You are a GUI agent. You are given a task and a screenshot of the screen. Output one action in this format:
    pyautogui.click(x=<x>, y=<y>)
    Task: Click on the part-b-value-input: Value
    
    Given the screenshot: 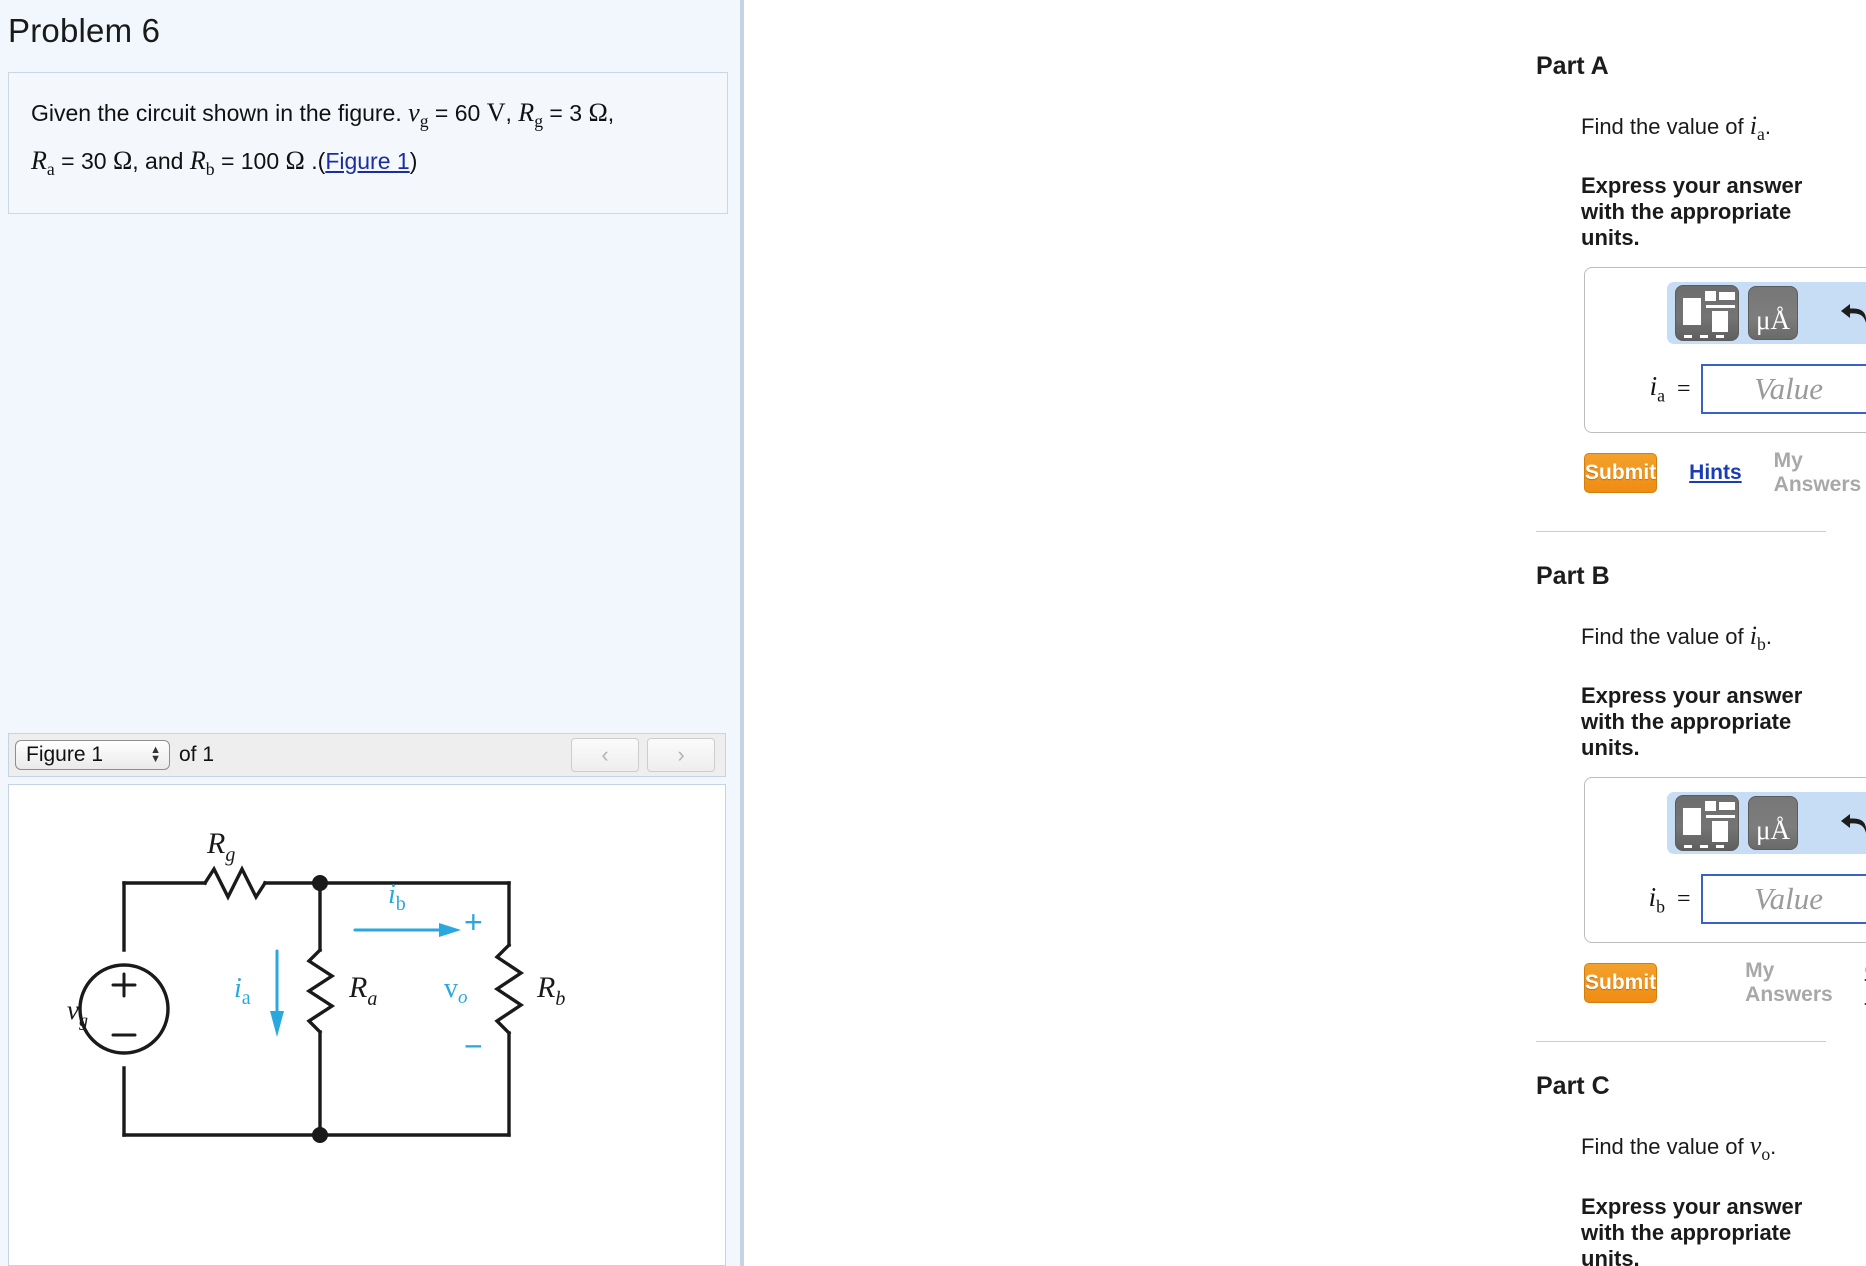 What is the action you would take?
    pyautogui.click(x=1783, y=899)
    